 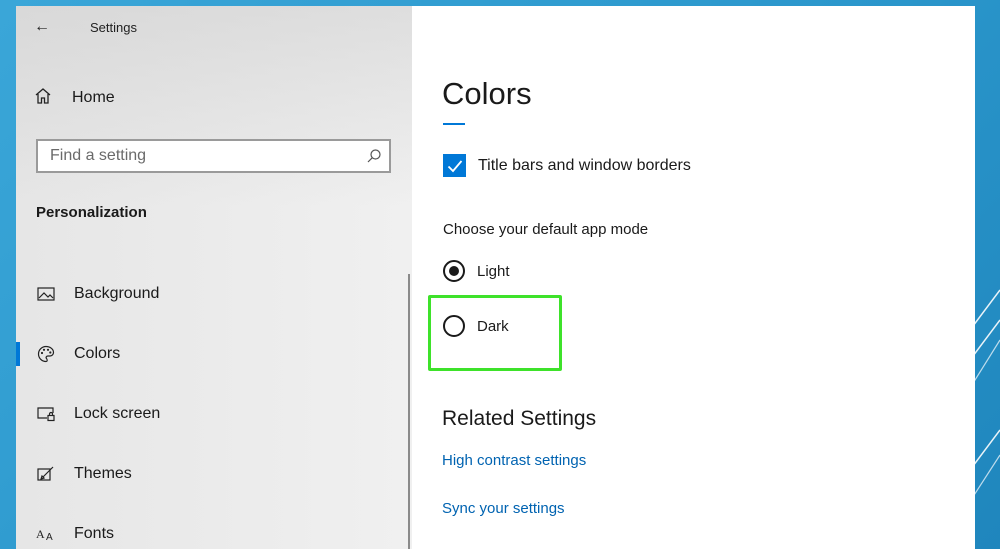 What do you see at coordinates (519, 418) in the screenshot?
I see `related-settings-heading: Related Settings` at bounding box center [519, 418].